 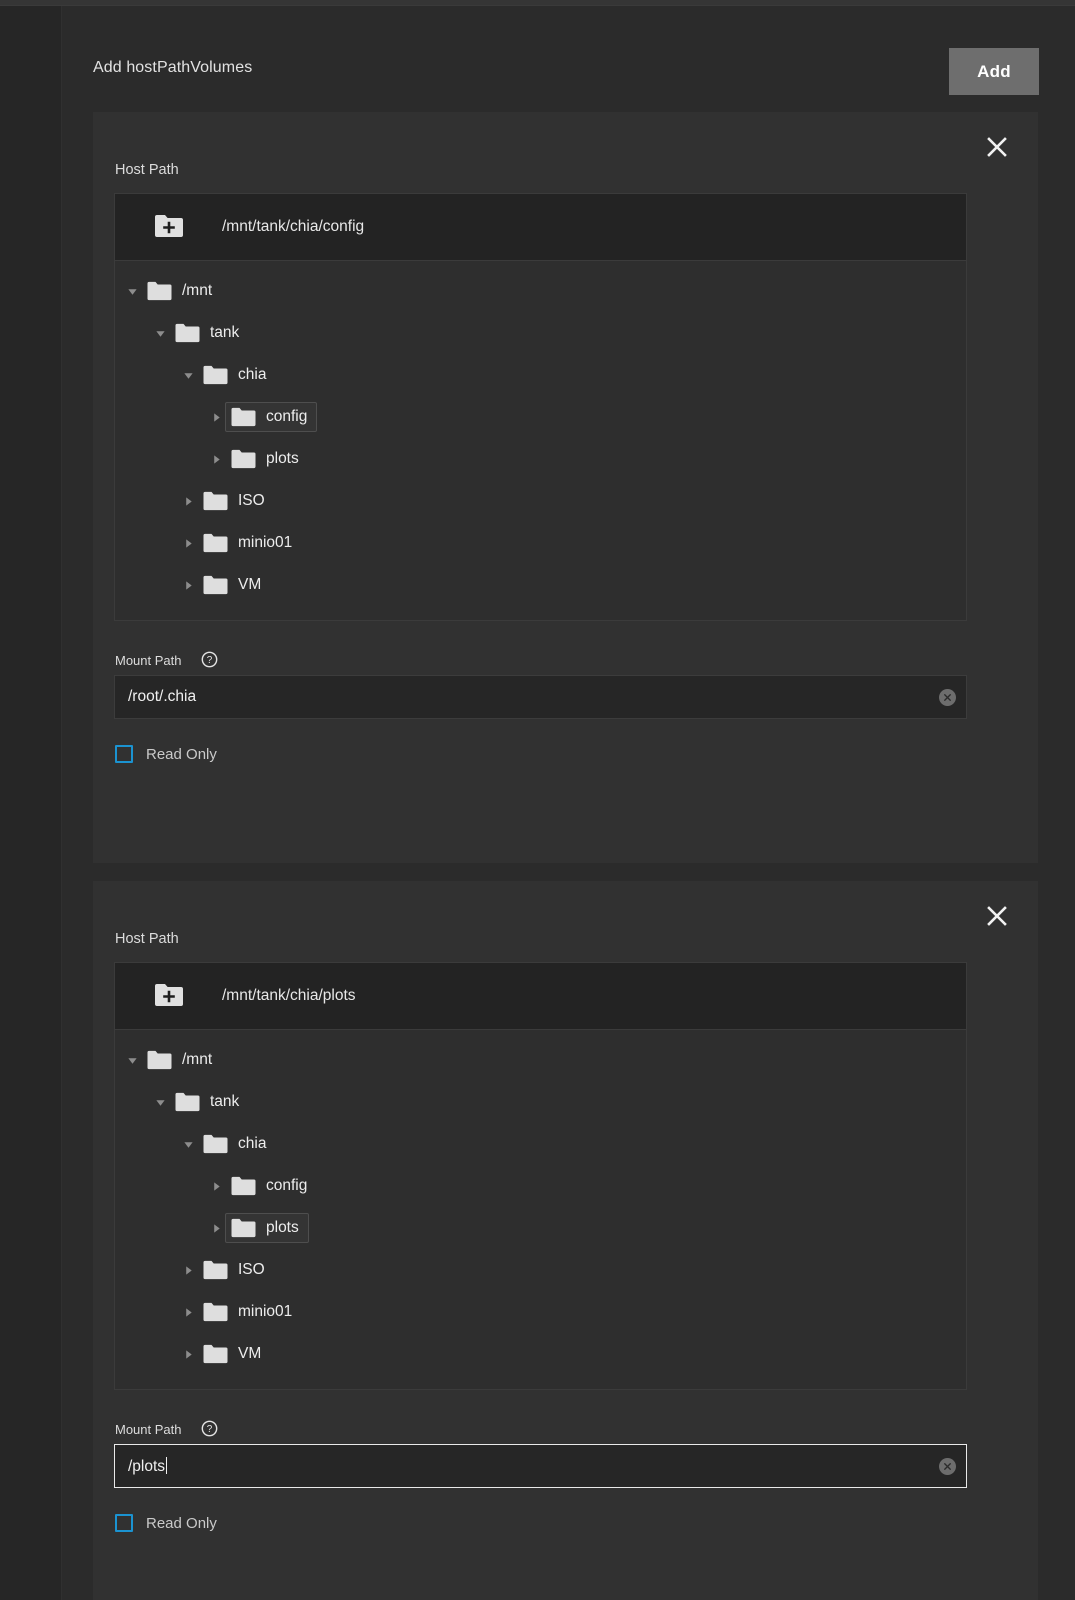 I want to click on mount-path-input: /plots, so click(x=540, y=1466).